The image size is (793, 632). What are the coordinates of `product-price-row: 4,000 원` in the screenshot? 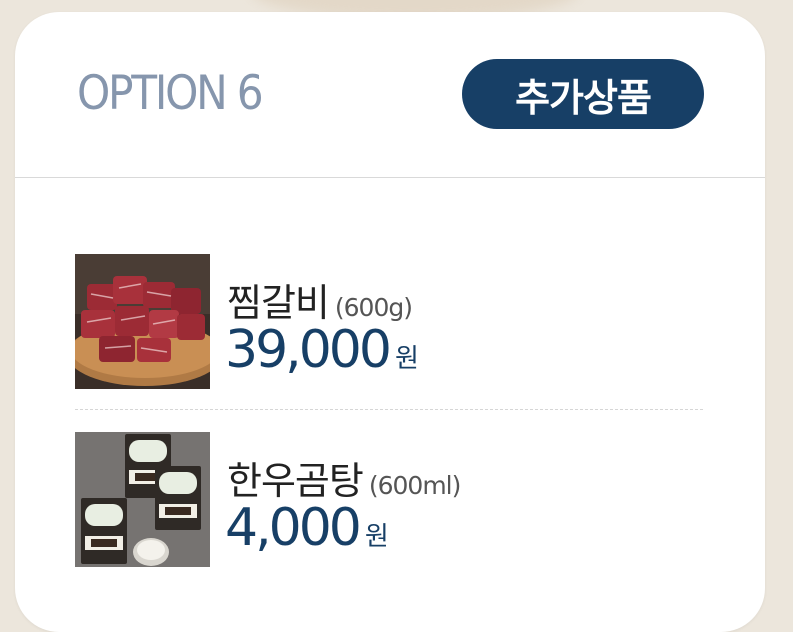 It's located at (307, 528).